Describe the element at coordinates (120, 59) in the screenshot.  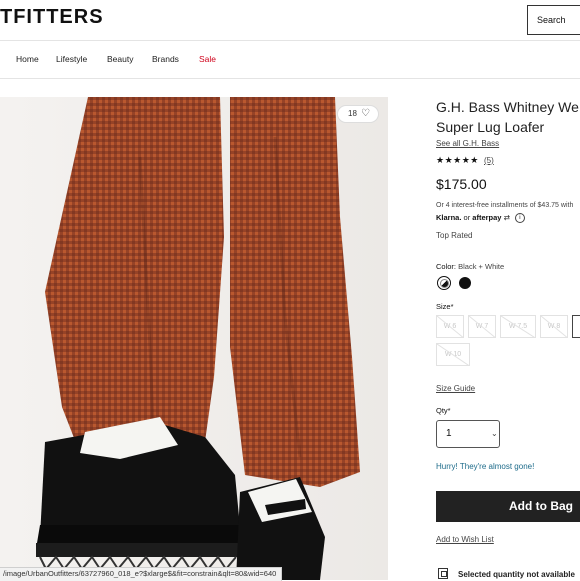
I see `nav-item-beauty: Beauty` at that location.